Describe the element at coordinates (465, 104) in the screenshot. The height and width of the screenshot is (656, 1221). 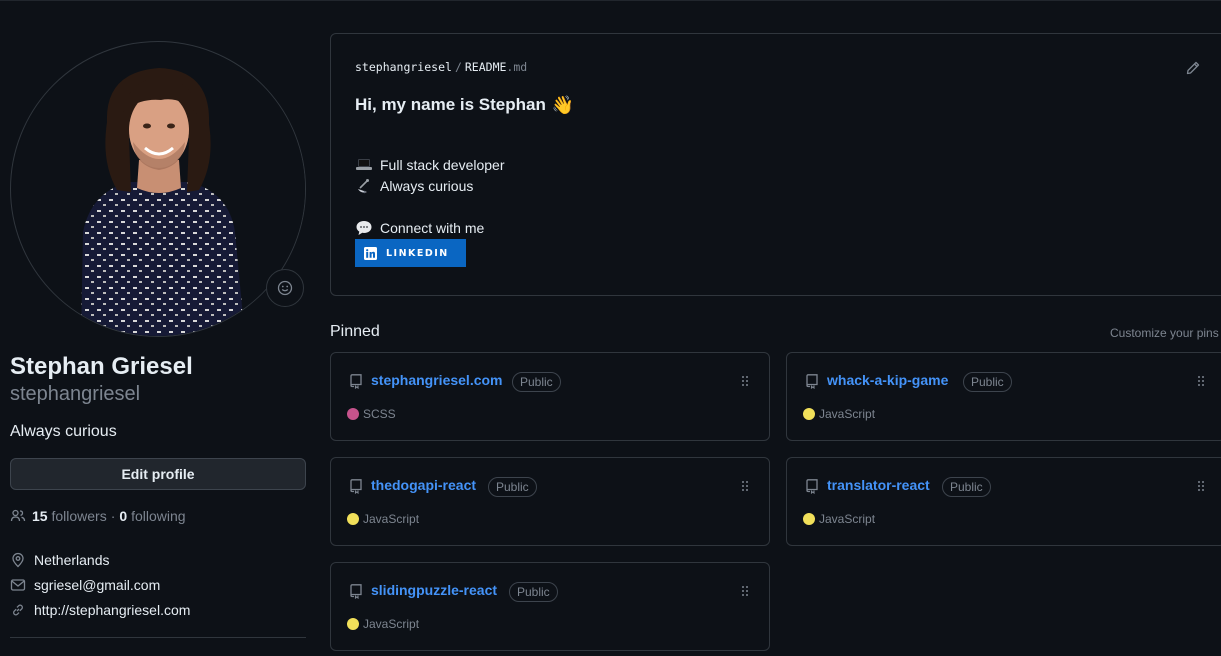
I see `readme-heading: Hi, my name is Stephan 👋` at that location.